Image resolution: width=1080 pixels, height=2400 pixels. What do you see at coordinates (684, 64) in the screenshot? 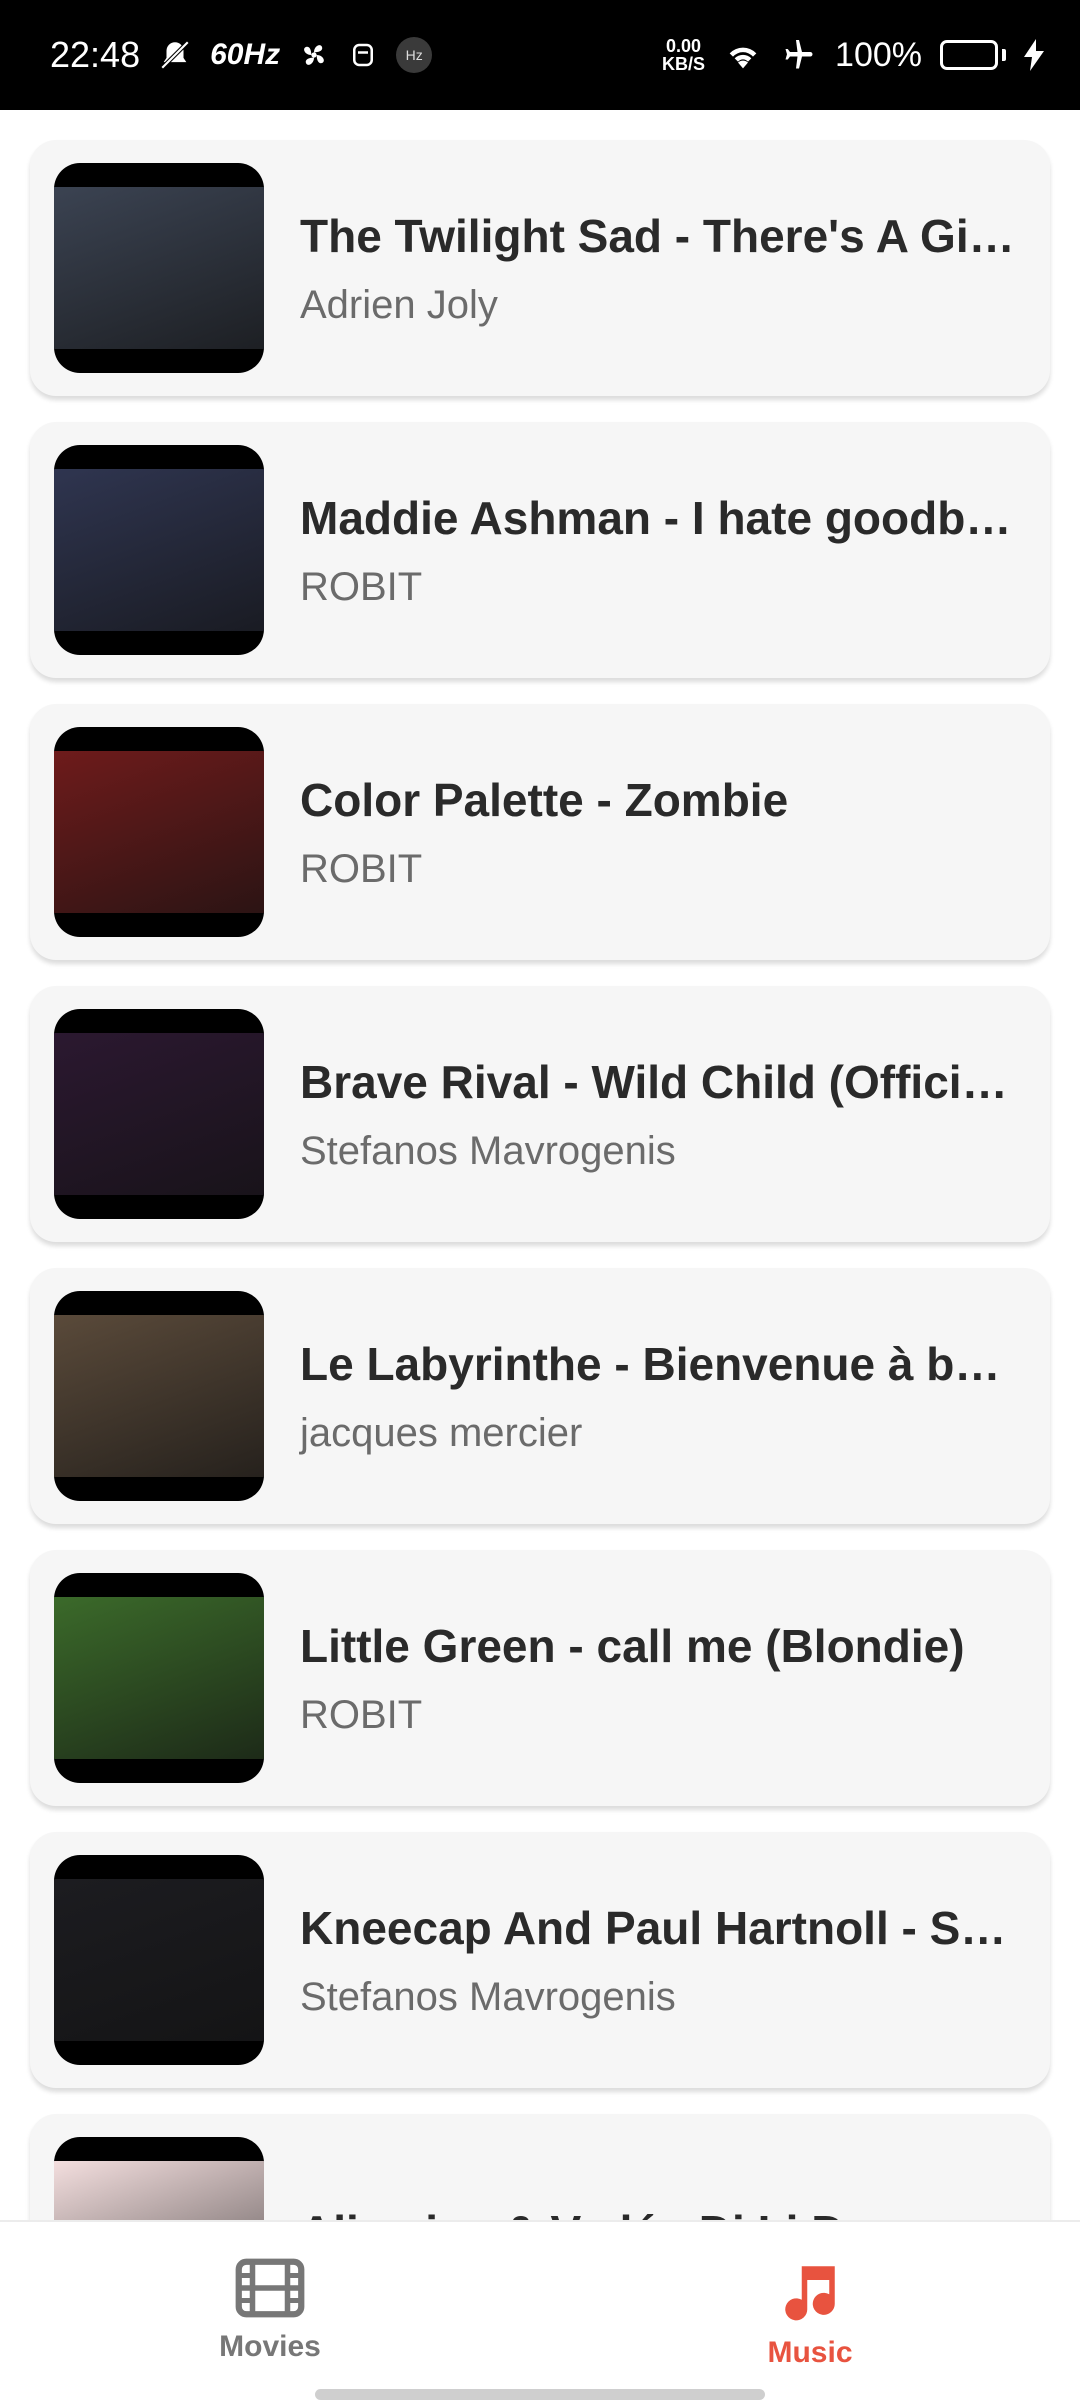
I see `network-speed-unit: KB/S` at bounding box center [684, 64].